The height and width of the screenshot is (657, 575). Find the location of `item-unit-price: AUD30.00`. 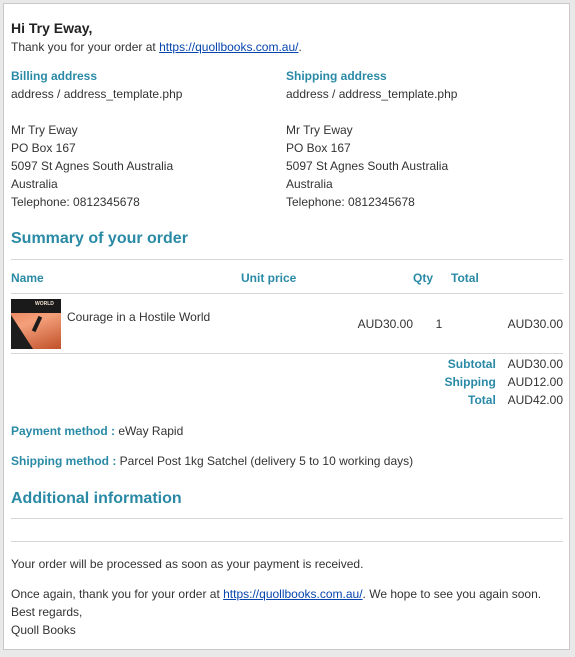

item-unit-price: AUD30.00 is located at coordinates (385, 323).